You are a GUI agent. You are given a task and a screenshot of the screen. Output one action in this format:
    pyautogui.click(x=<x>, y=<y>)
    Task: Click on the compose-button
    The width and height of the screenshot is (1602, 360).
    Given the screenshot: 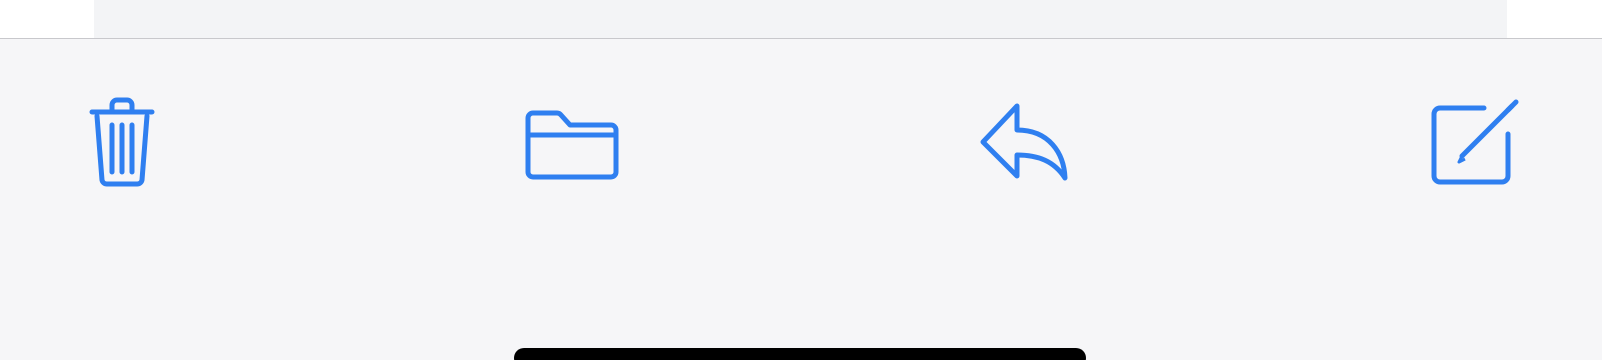 What is the action you would take?
    pyautogui.click(x=1474, y=142)
    